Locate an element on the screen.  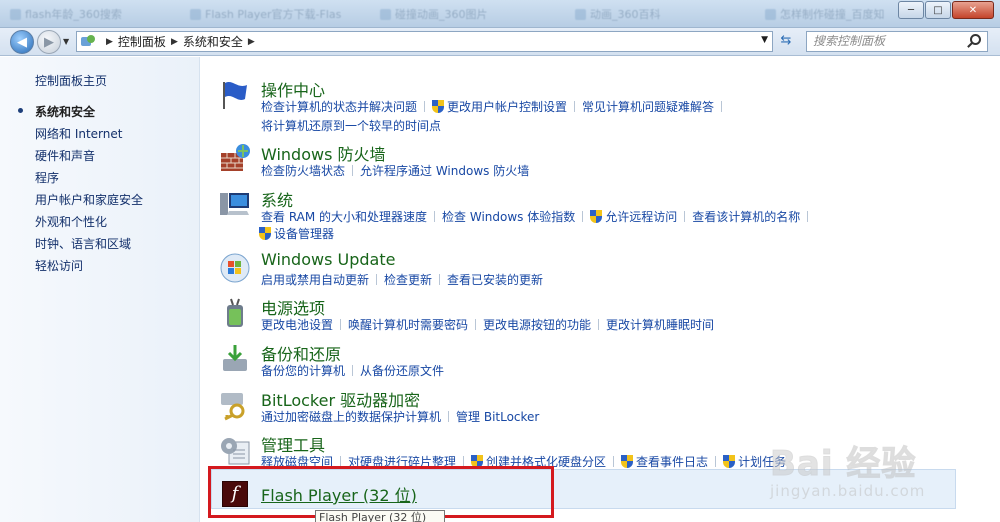
task-link: 允许程序通过 Windows 防火墙 is located at coordinates (444, 170).